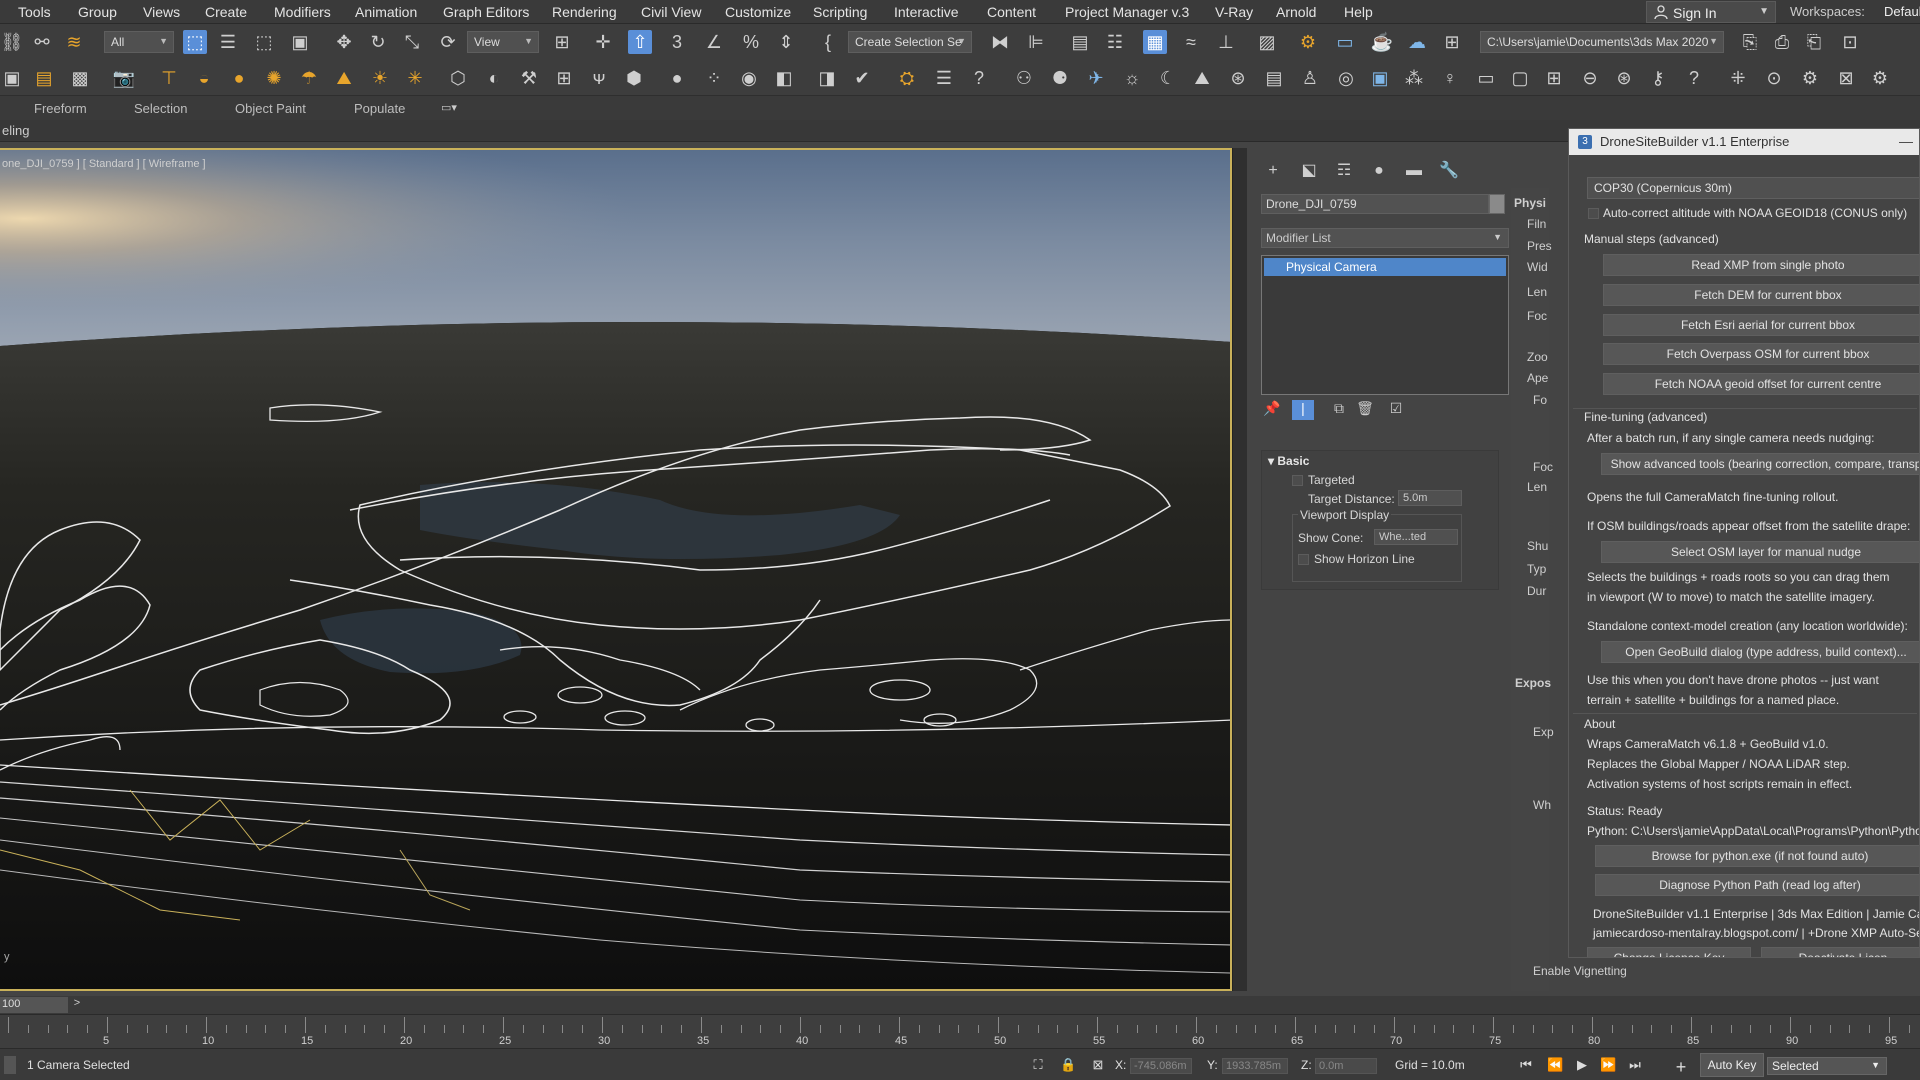 This screenshot has height=1080, width=1920. Describe the element at coordinates (169, 78) in the screenshot. I see `vray-light-icon: ⊤` at that location.